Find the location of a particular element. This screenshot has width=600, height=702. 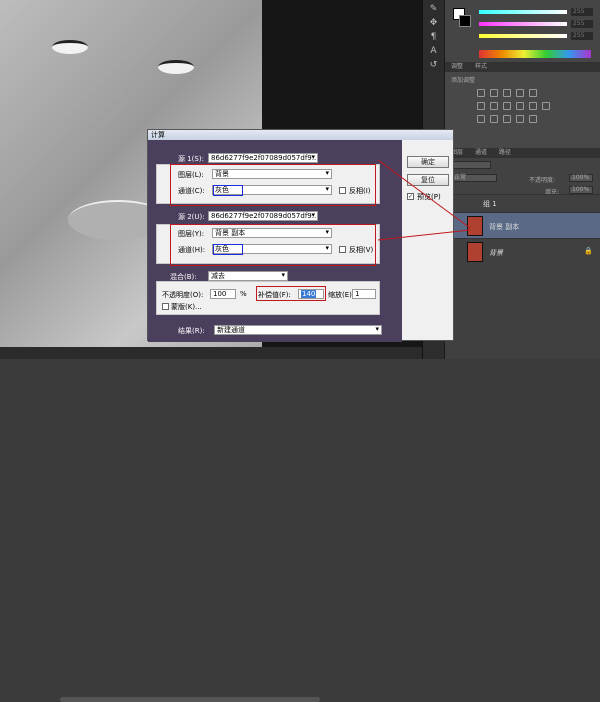

arrow-source2 is located at coordinates (424, 235).